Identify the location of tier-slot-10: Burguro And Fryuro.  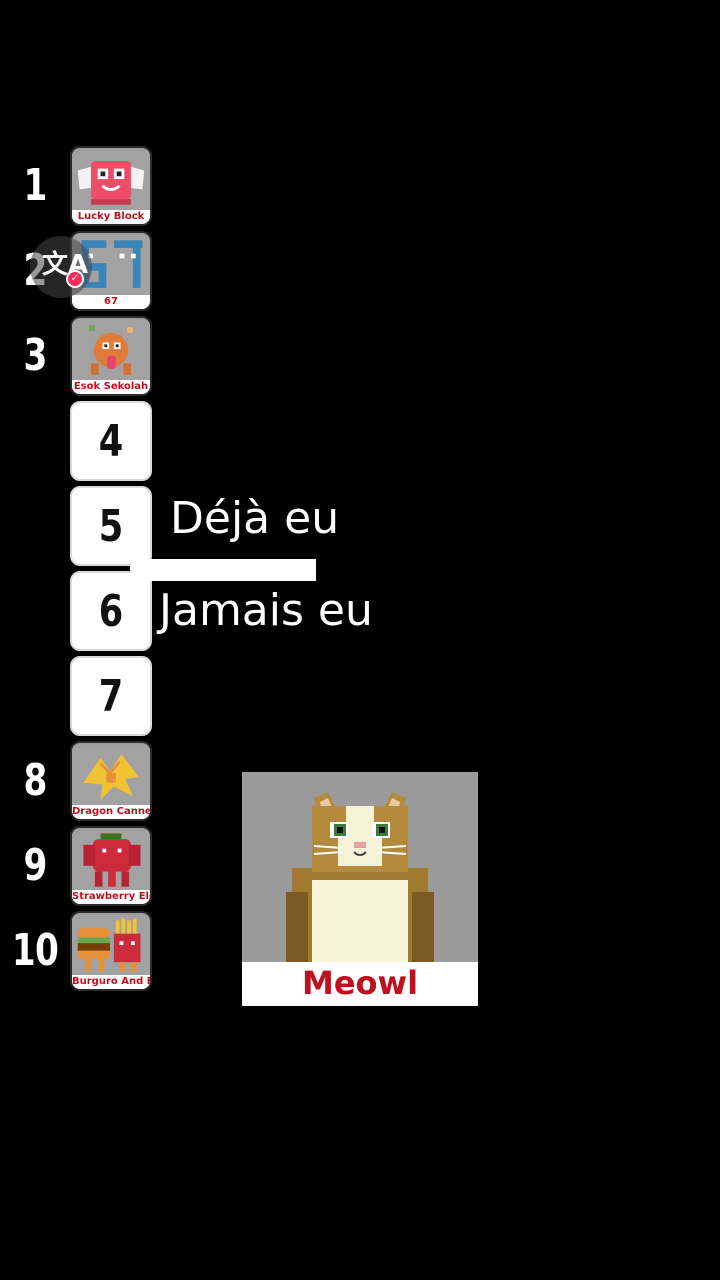
(111, 951).